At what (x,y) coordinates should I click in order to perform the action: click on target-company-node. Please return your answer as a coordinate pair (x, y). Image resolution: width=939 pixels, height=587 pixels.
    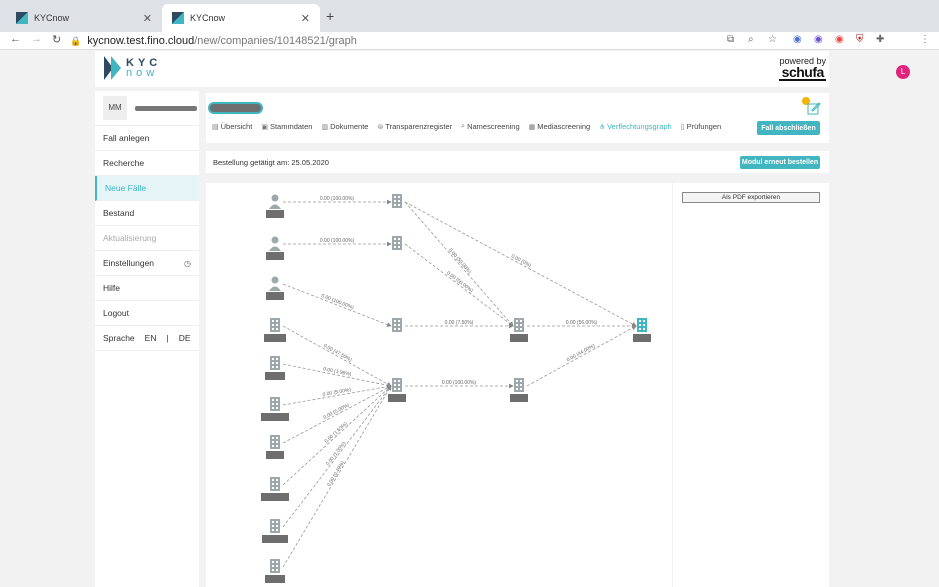
    Looking at the image, I should click on (642, 330).